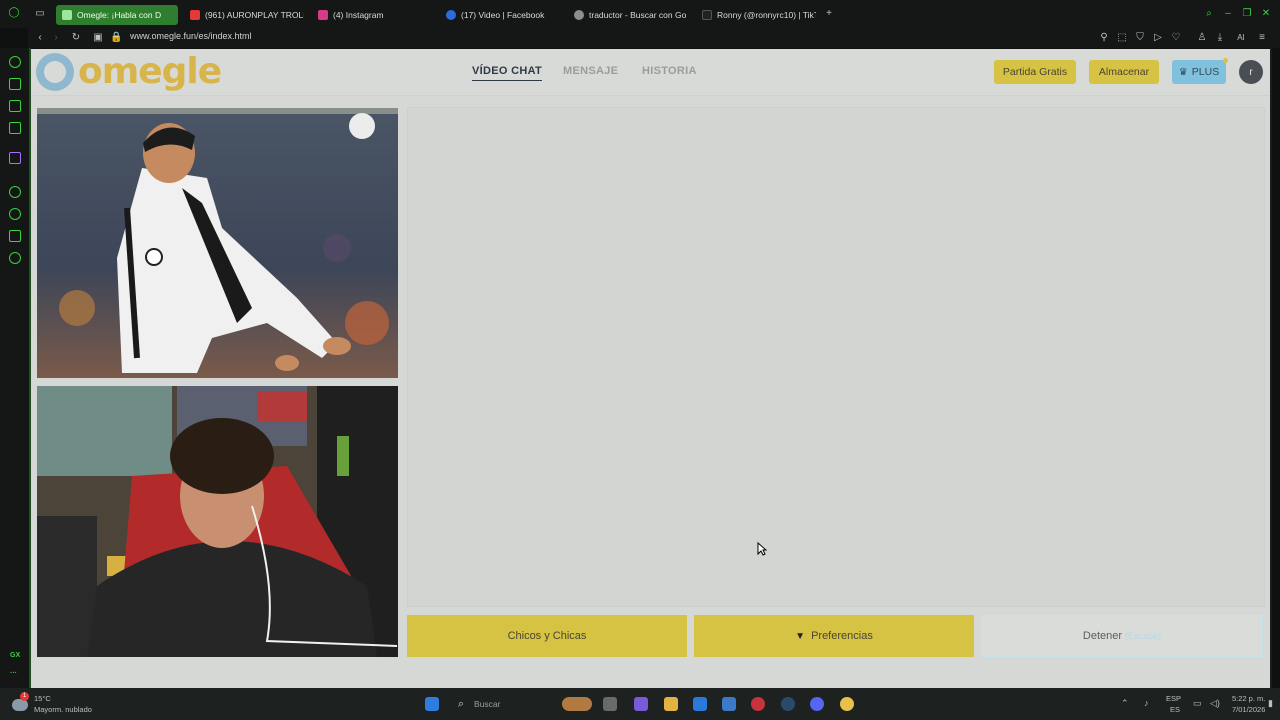 This screenshot has height=720, width=1280. I want to click on tab-omegle: Omegle: ¡Habla con D, so click(117, 15).